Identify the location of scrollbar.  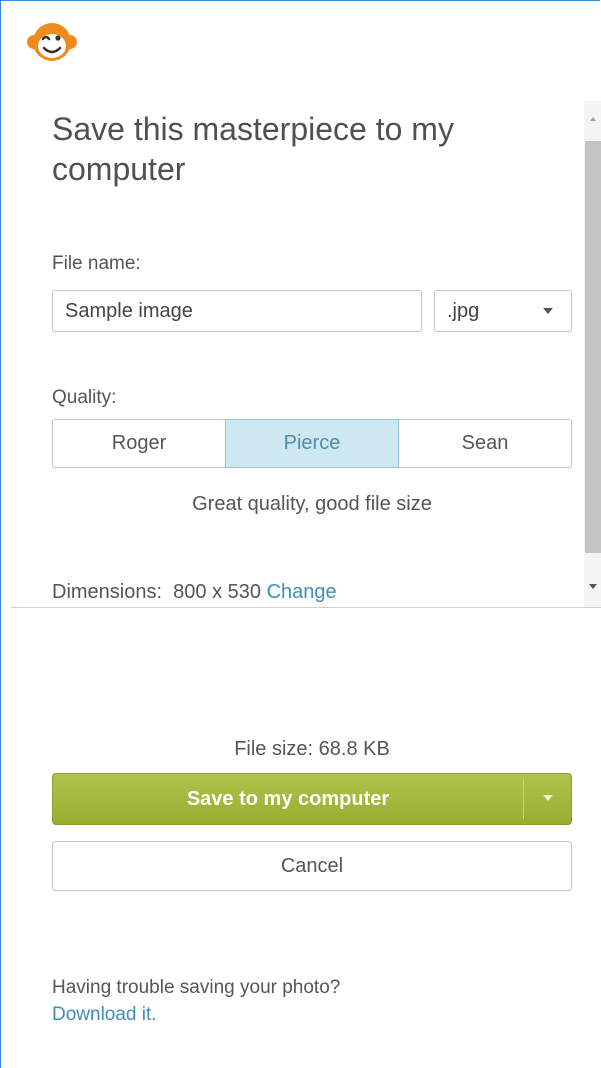
(592, 354).